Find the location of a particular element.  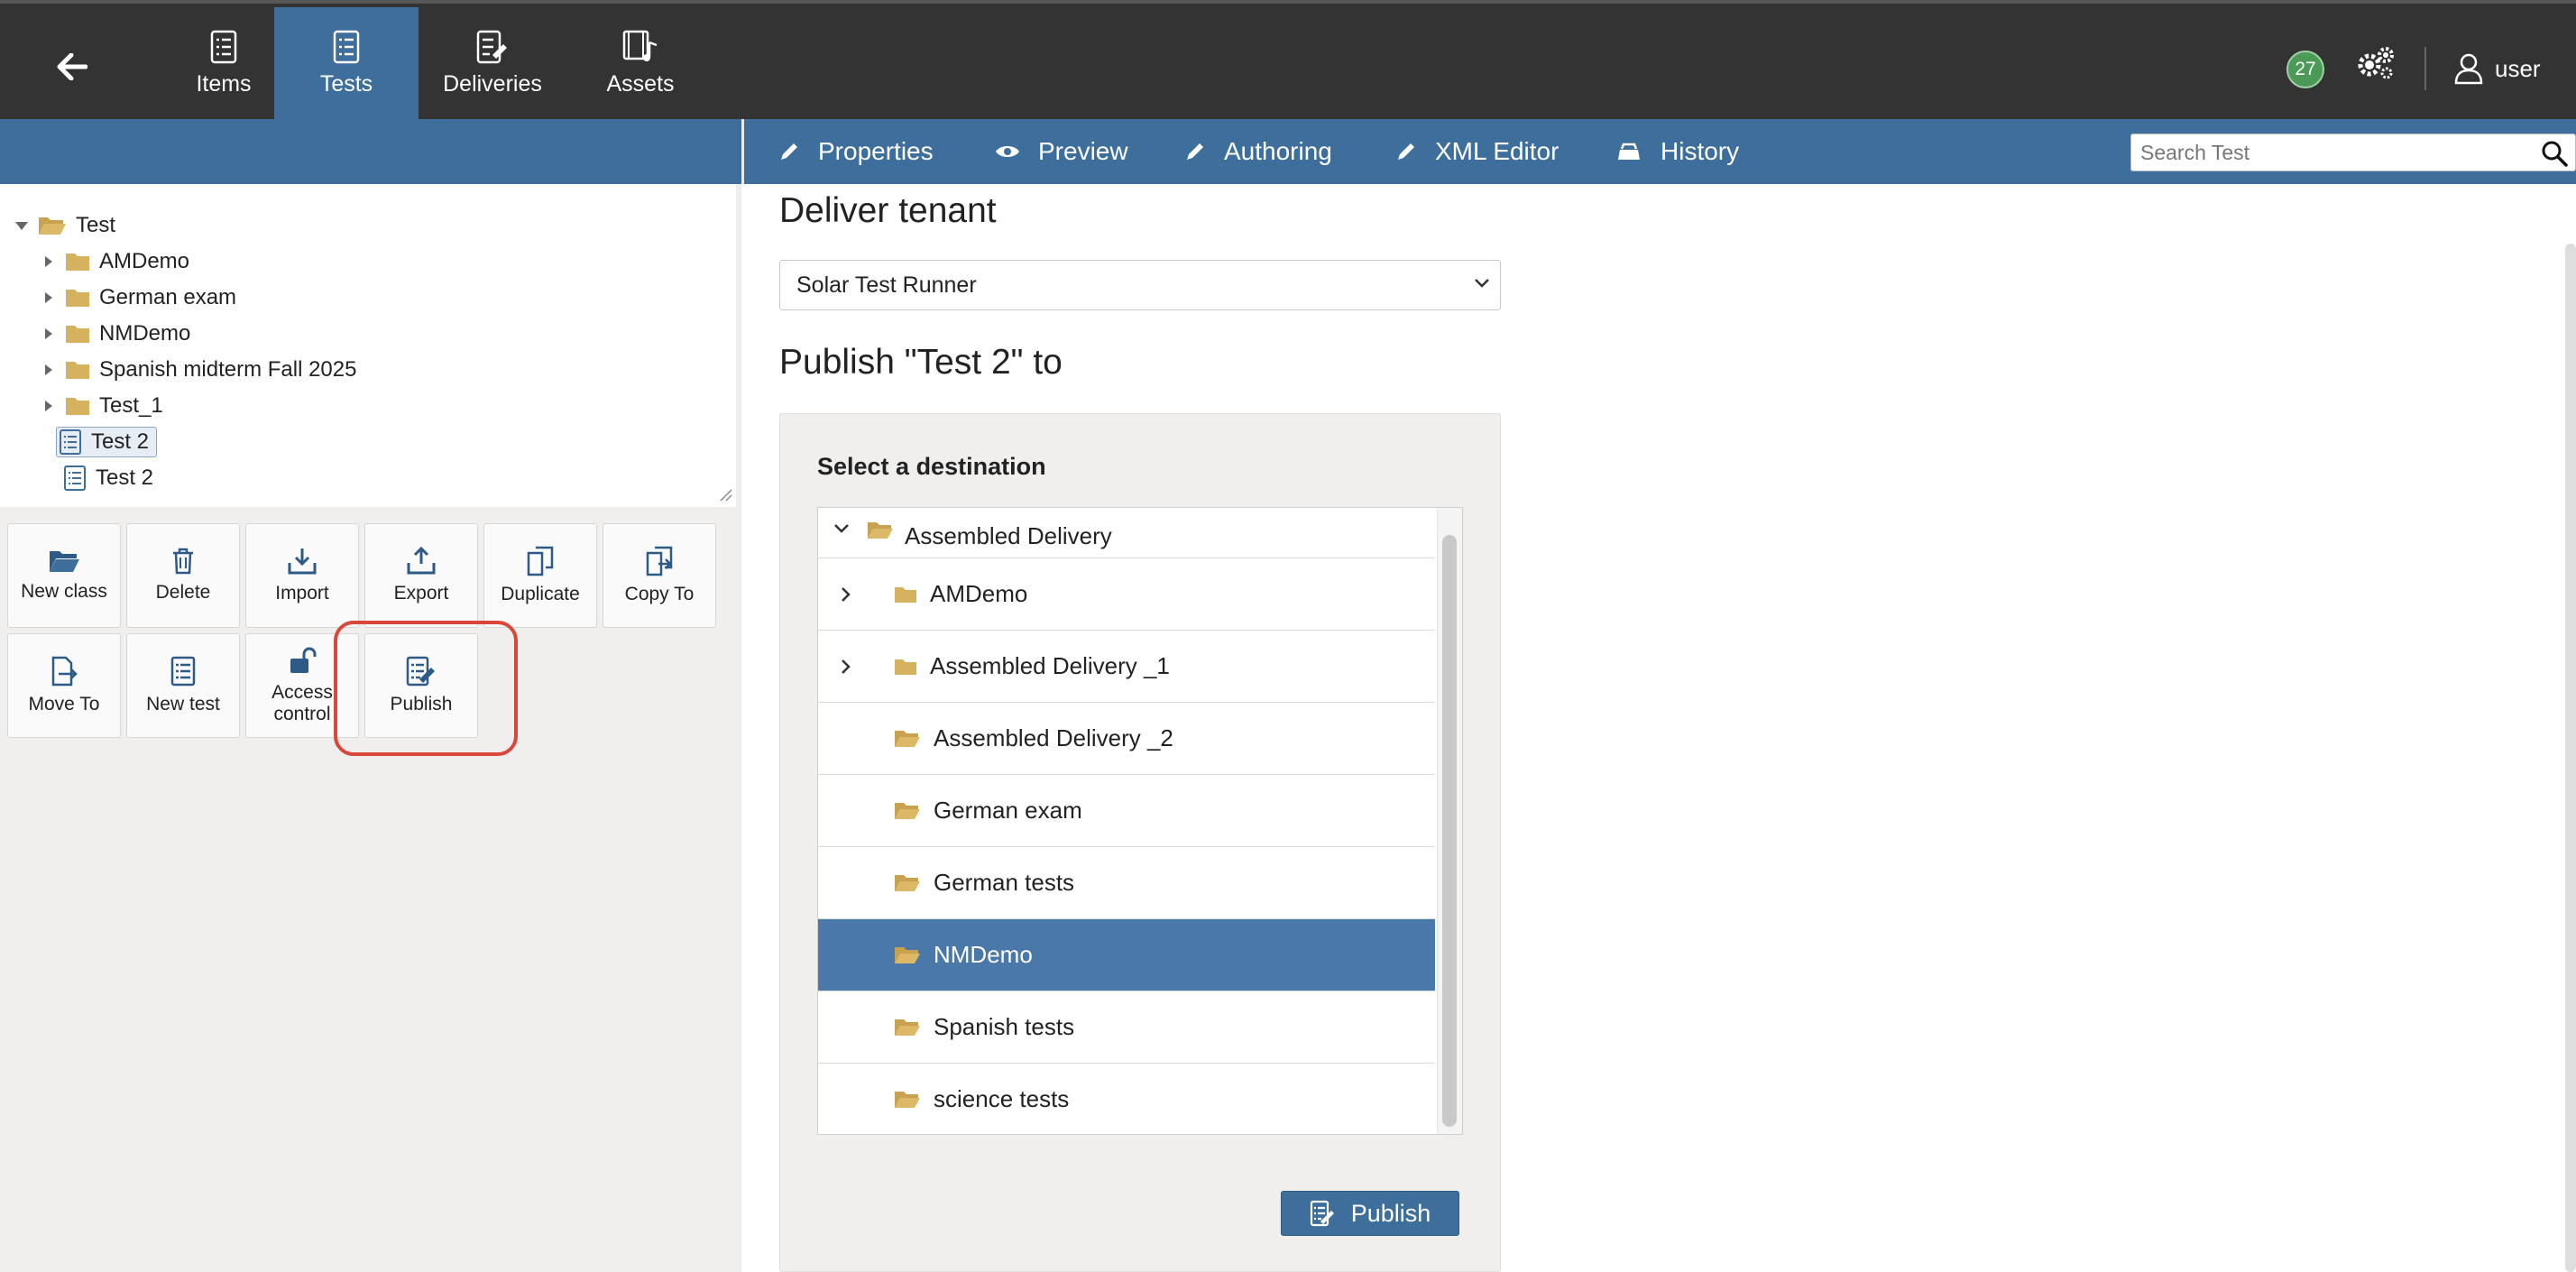

delete-button: Delete is located at coordinates (183, 575).